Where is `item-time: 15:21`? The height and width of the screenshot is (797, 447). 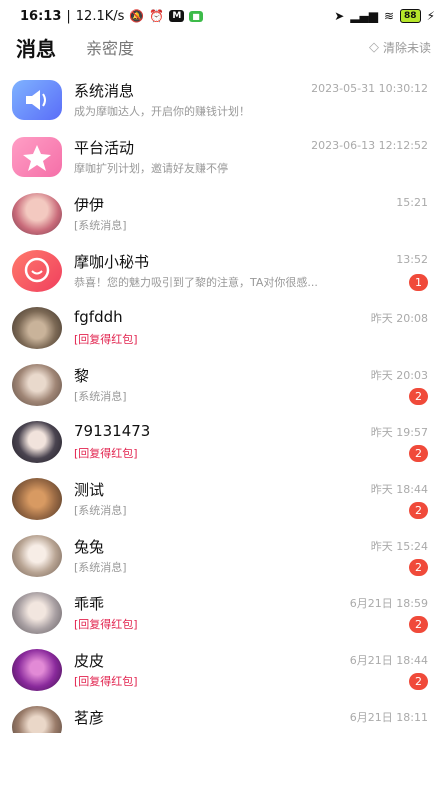
item-time: 15:21 is located at coordinates (412, 202).